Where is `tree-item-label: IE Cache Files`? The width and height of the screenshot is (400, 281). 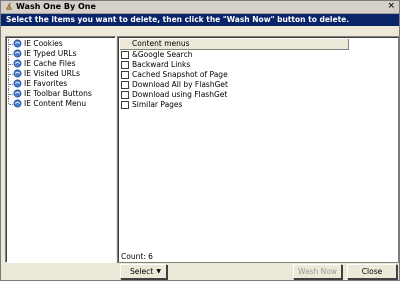
tree-item-label: IE Cache Files is located at coordinates (50, 63).